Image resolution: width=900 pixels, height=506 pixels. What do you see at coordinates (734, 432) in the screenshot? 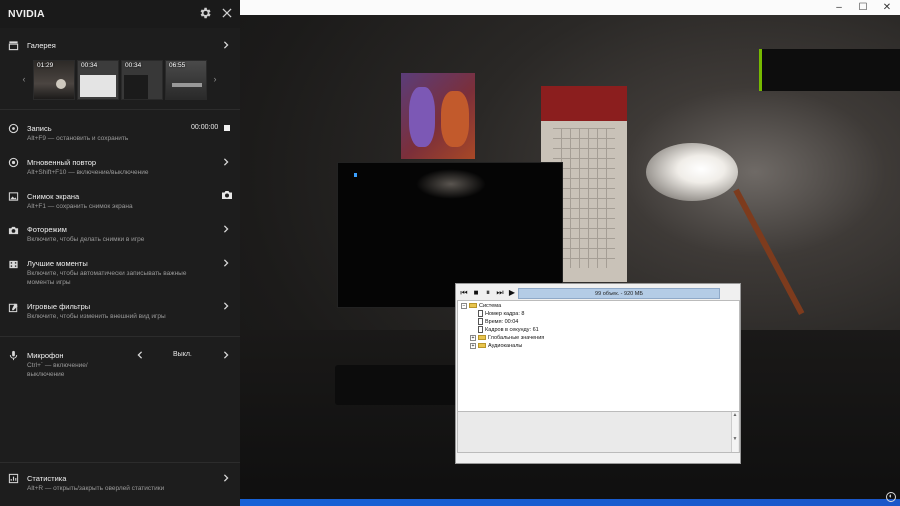
I see `vertical-scrollbar: ▲ ▼` at bounding box center [734, 432].